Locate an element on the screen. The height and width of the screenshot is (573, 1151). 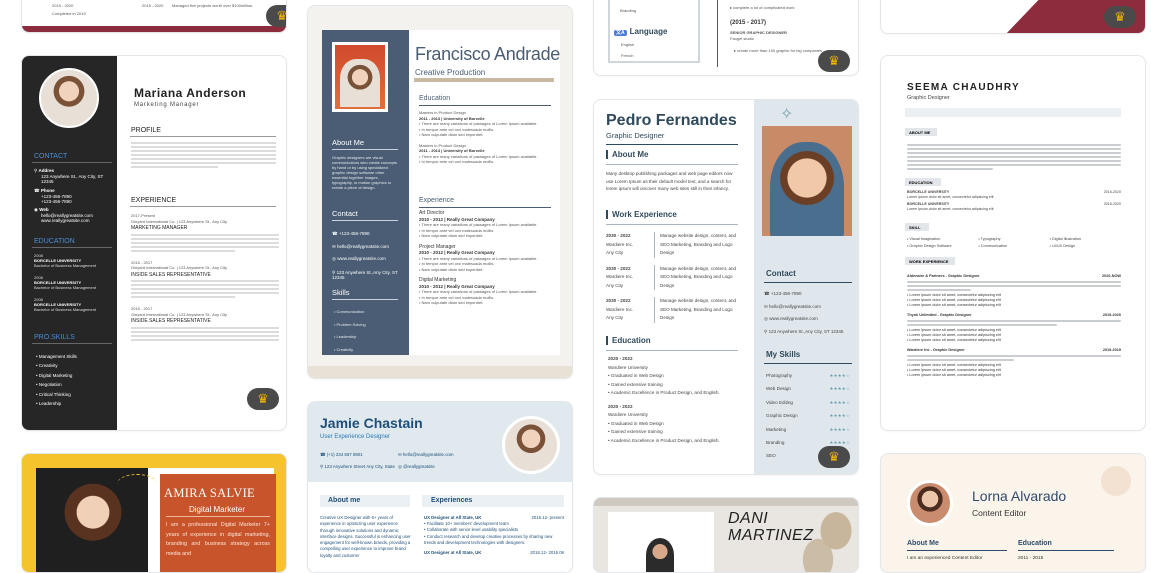
card-text: complete a lot of complicated work is located at coordinates (764, 7).